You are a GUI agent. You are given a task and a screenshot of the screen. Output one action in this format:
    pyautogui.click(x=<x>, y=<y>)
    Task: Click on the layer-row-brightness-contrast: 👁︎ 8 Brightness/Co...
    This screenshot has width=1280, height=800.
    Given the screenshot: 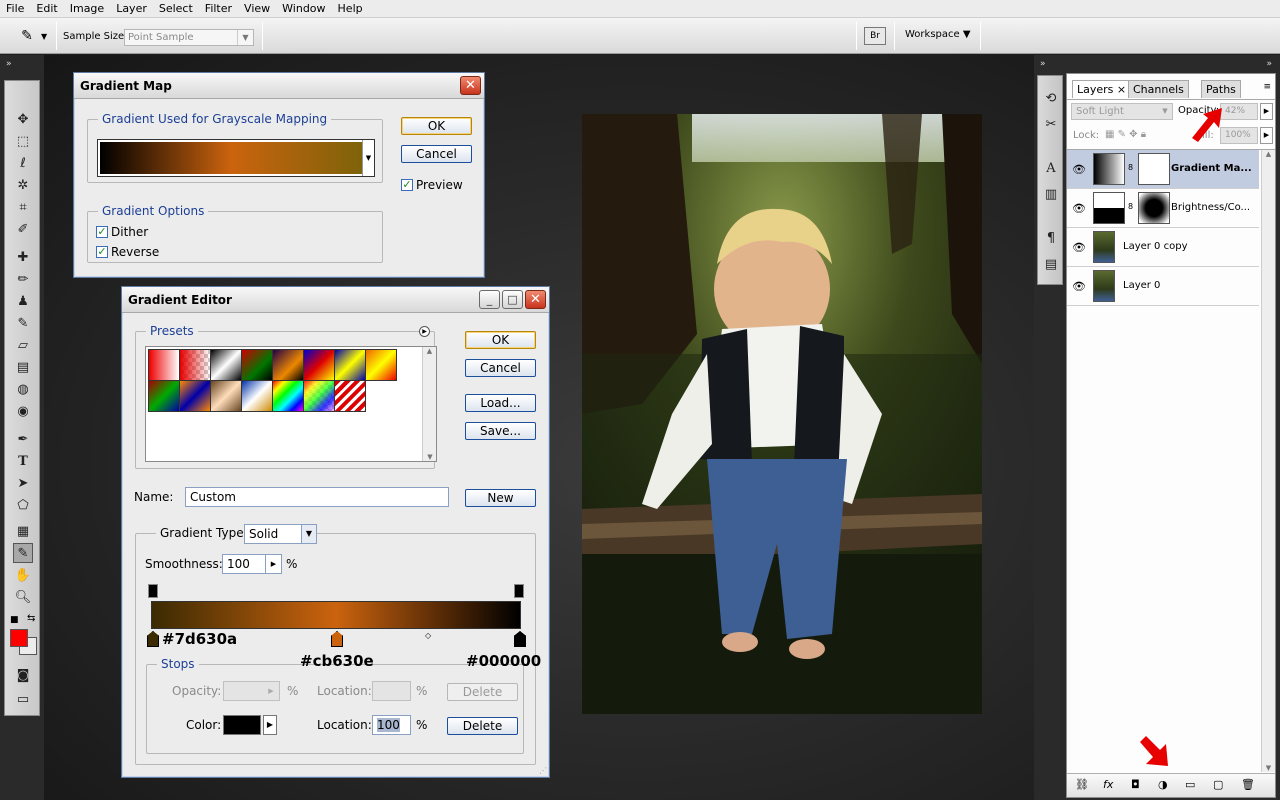 What is the action you would take?
    pyautogui.click(x=1163, y=208)
    